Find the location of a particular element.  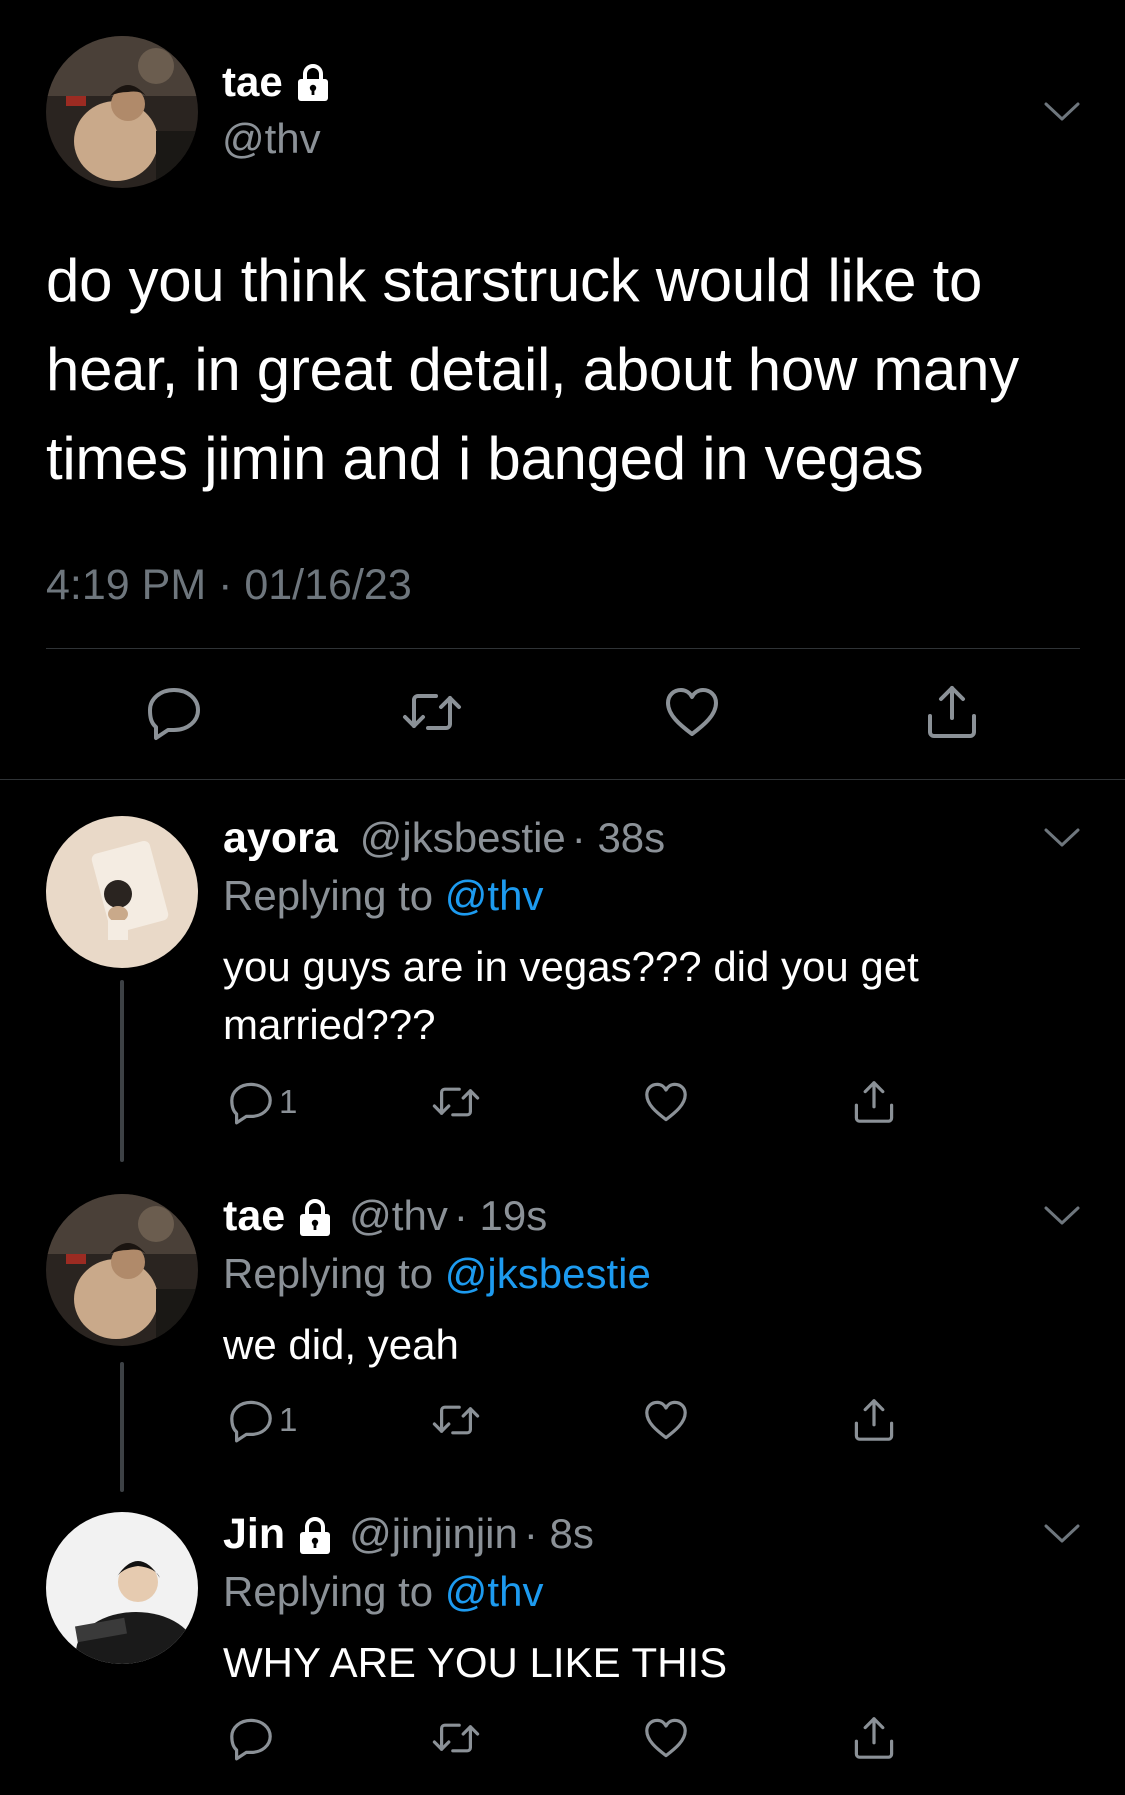

tweet-age: · 8s is located at coordinates (558, 1533).